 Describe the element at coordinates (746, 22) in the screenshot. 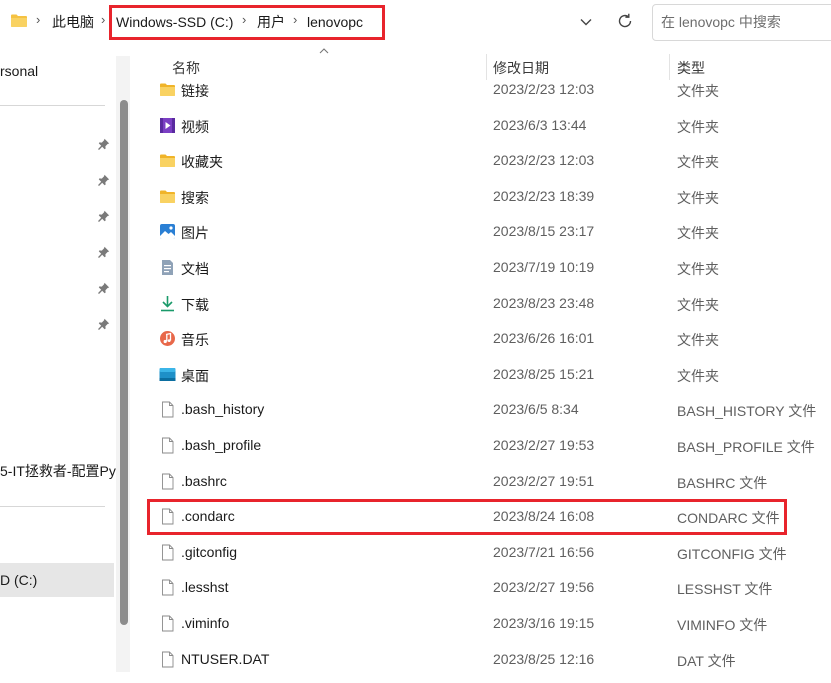

I see `search-input` at that location.